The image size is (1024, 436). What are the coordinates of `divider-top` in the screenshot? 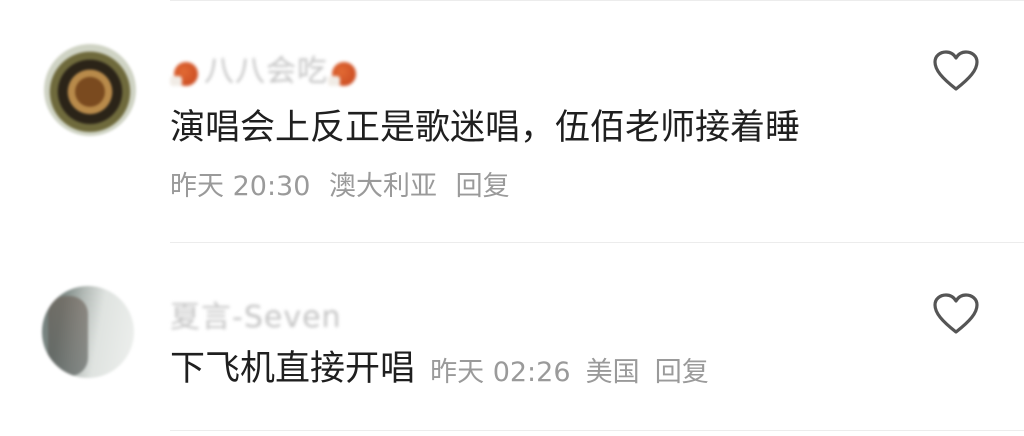 It's located at (597, 0).